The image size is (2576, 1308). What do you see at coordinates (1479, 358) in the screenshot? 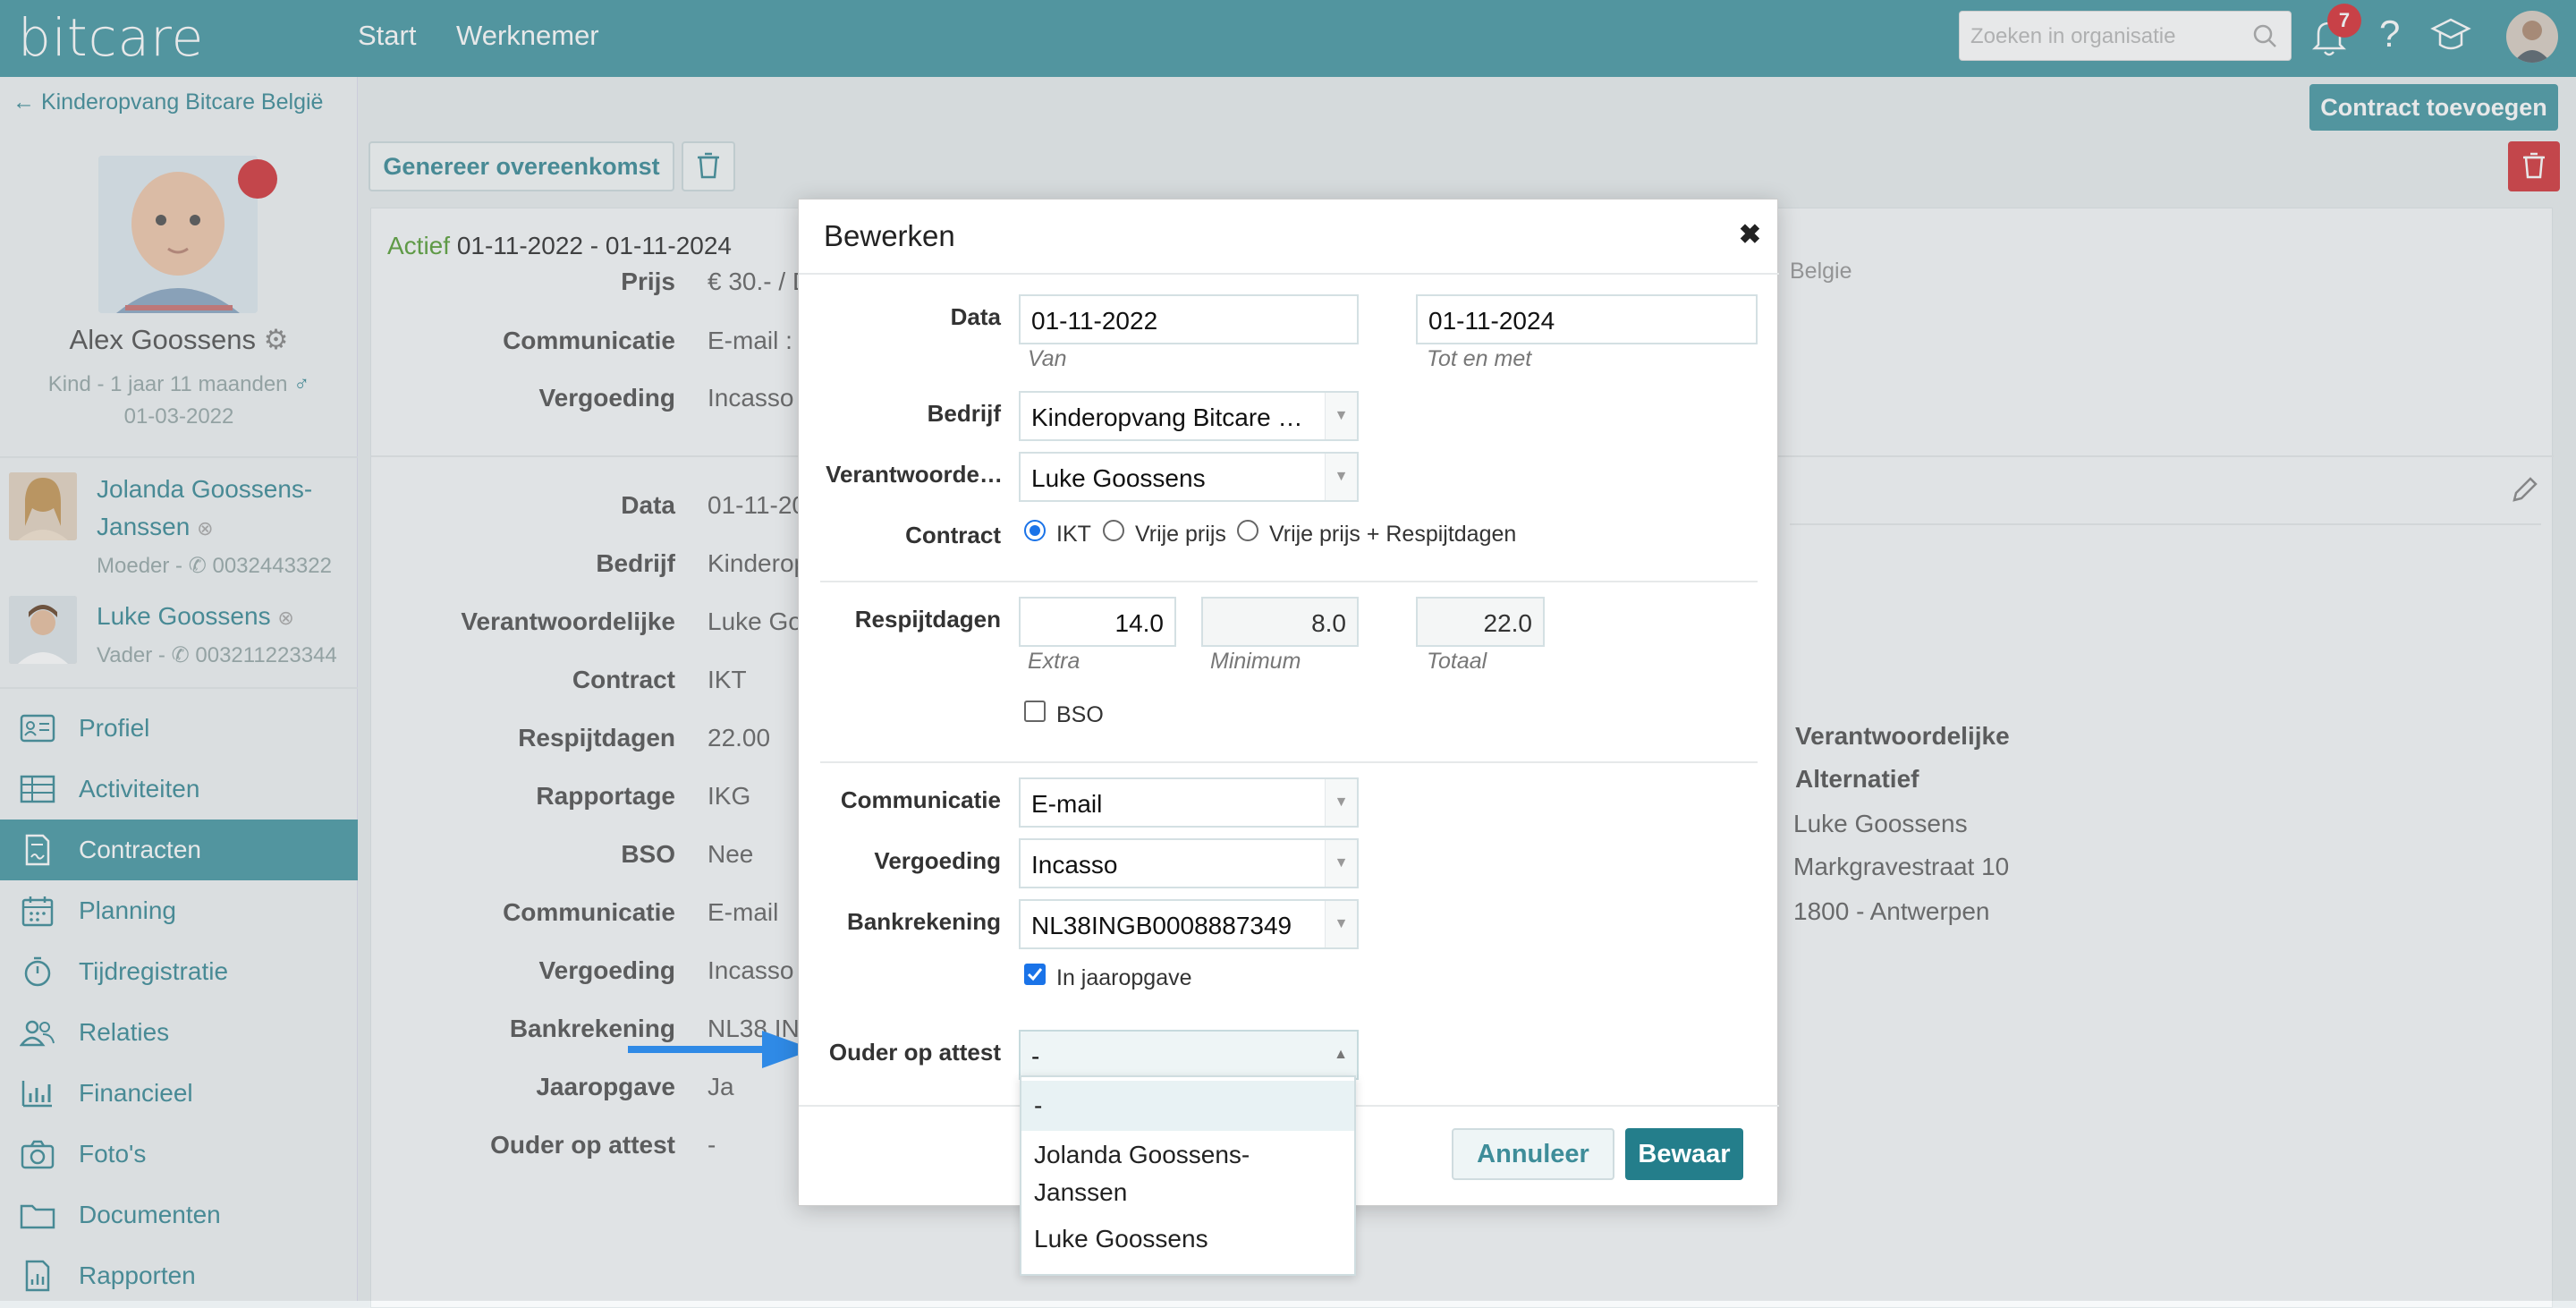
I see `date-to-hint: Tot en met` at bounding box center [1479, 358].